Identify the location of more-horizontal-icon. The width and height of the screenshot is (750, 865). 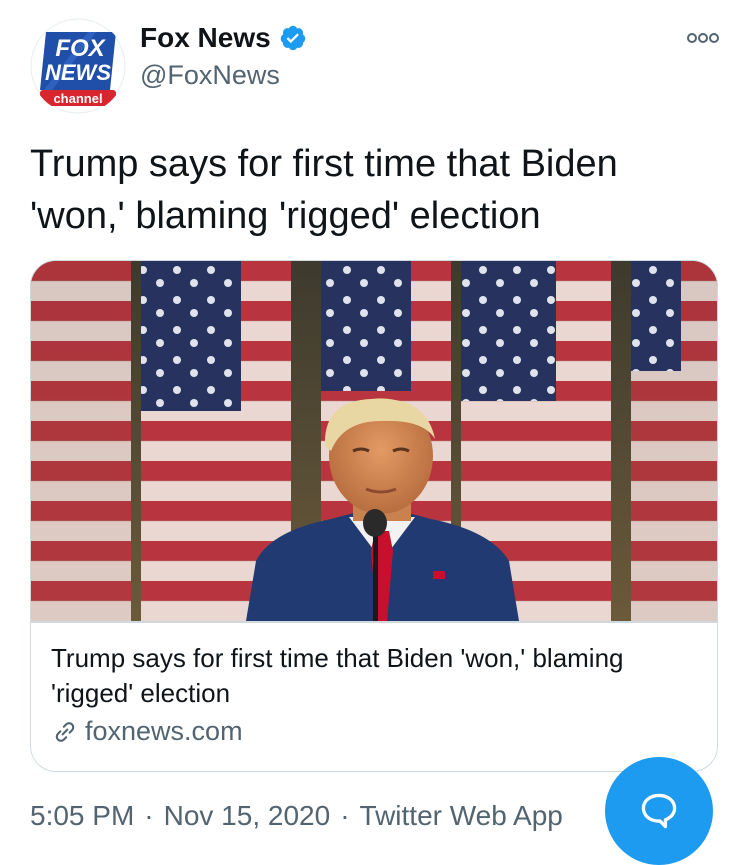
(703, 38).